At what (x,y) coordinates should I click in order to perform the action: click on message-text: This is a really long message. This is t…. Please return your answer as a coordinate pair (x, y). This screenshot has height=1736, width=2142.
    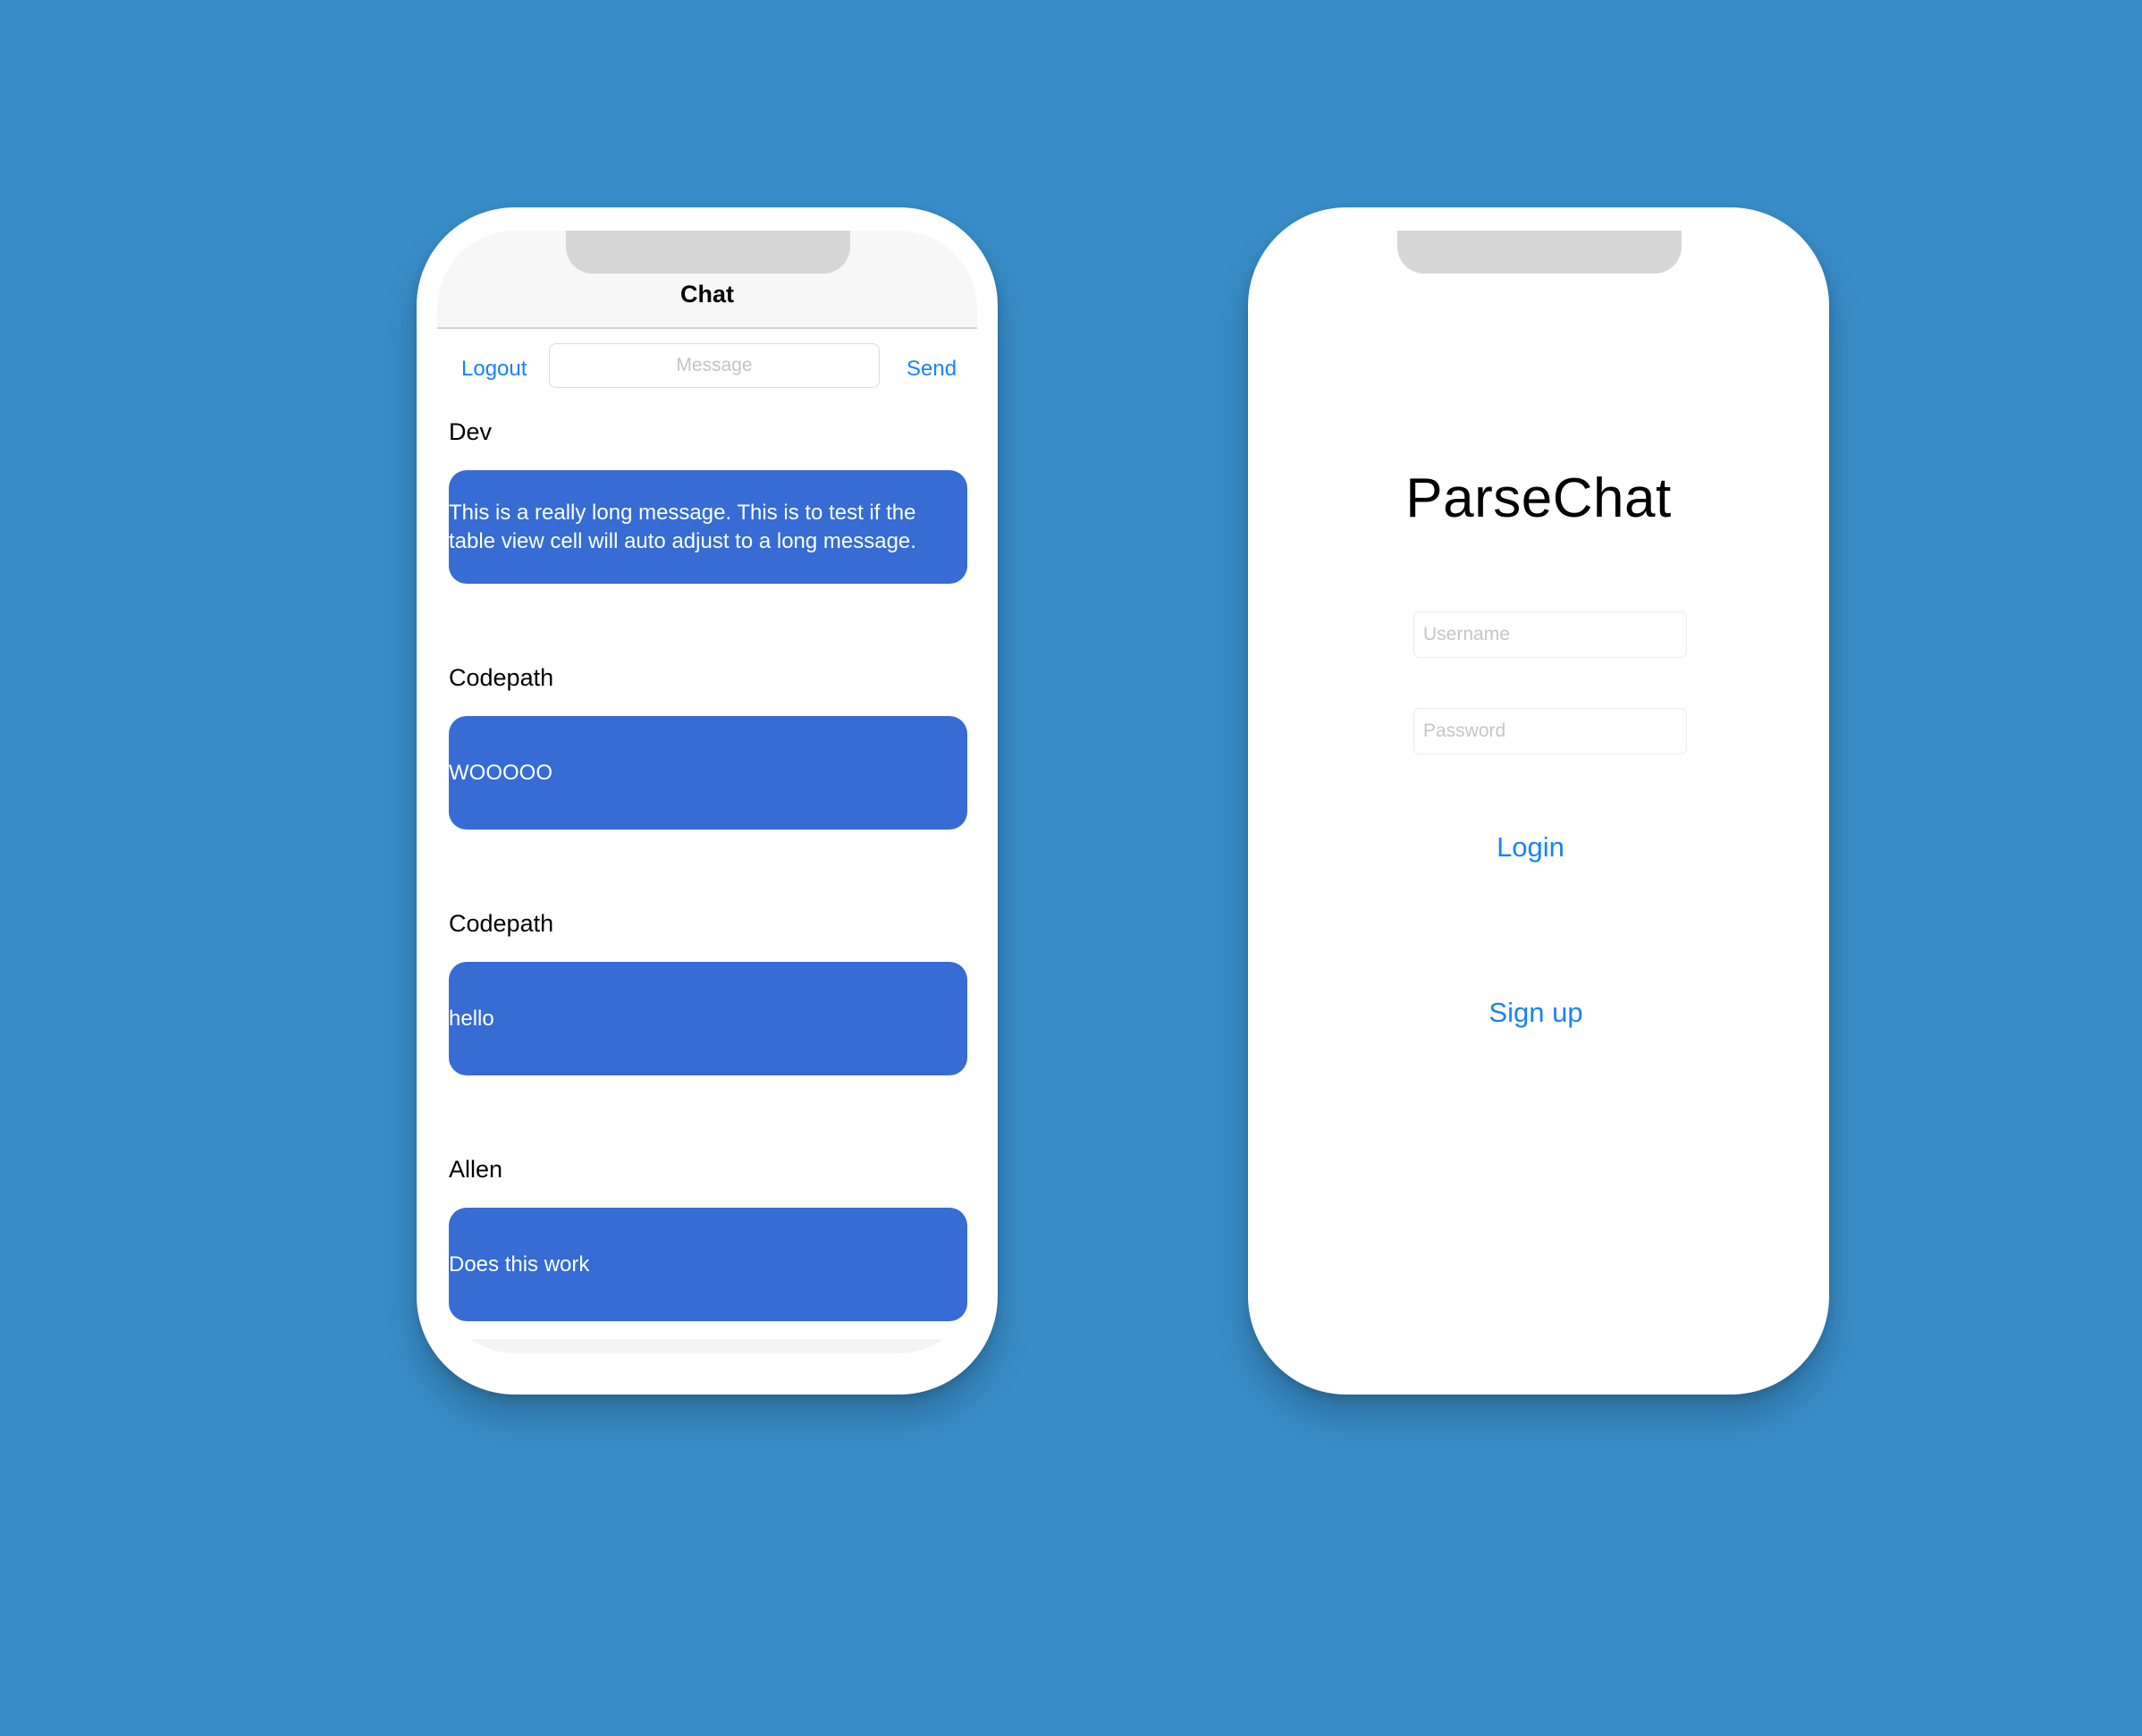
    Looking at the image, I should click on (682, 526).